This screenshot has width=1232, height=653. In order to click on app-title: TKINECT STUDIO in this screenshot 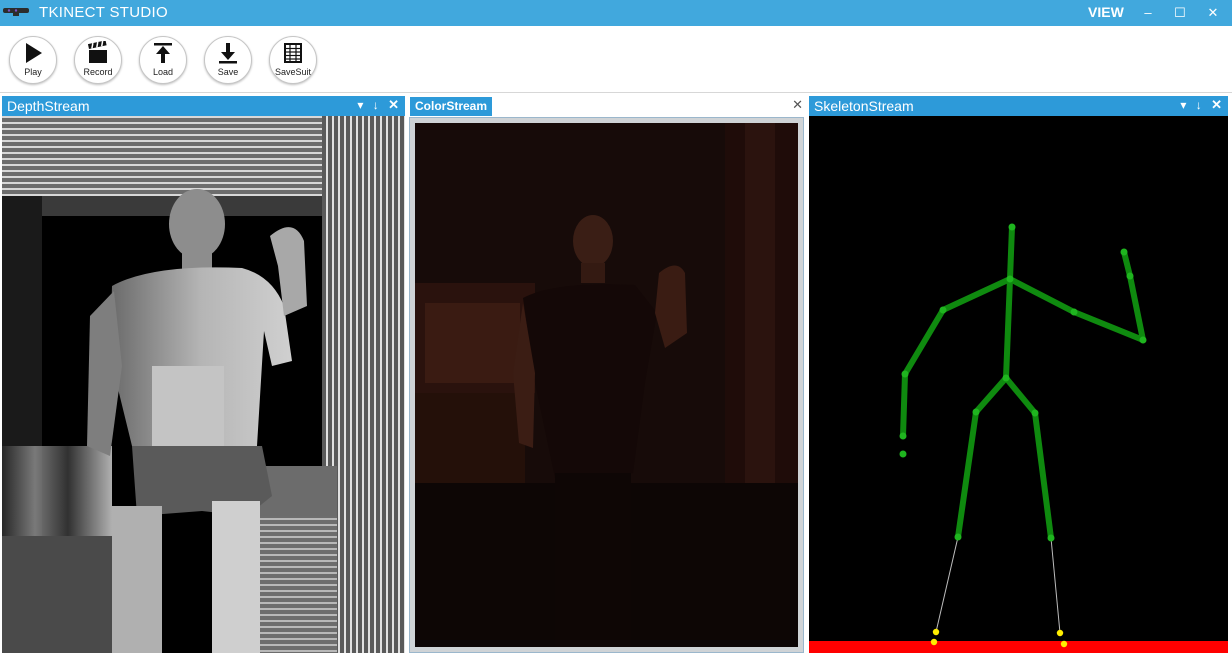, I will do `click(103, 12)`.